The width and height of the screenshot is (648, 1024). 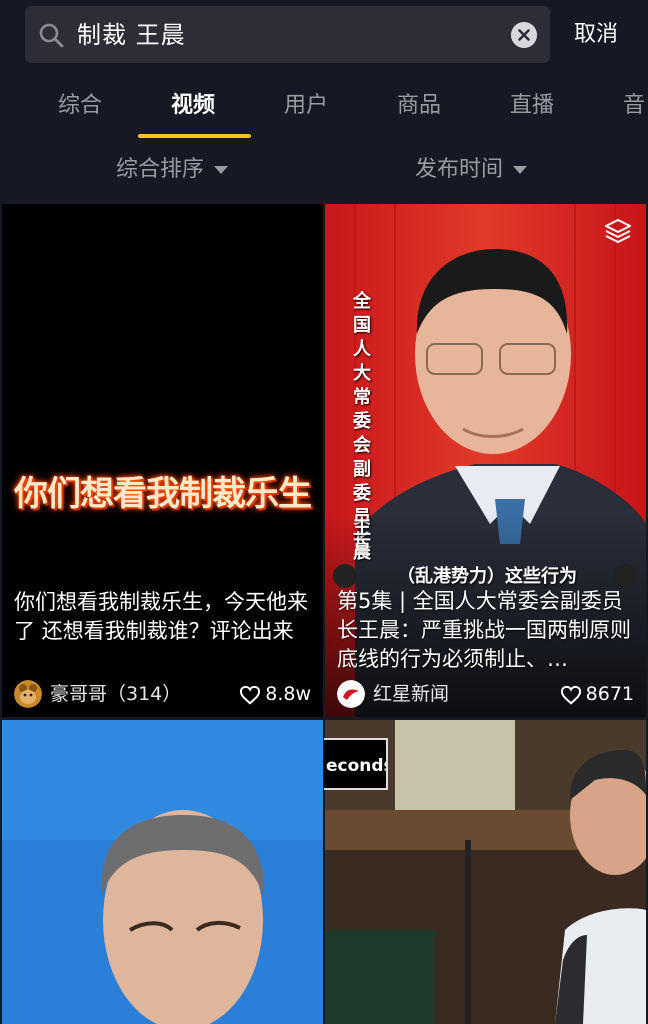 I want to click on video-overlay-text: 你们想看我制裁乐生, so click(x=163, y=494).